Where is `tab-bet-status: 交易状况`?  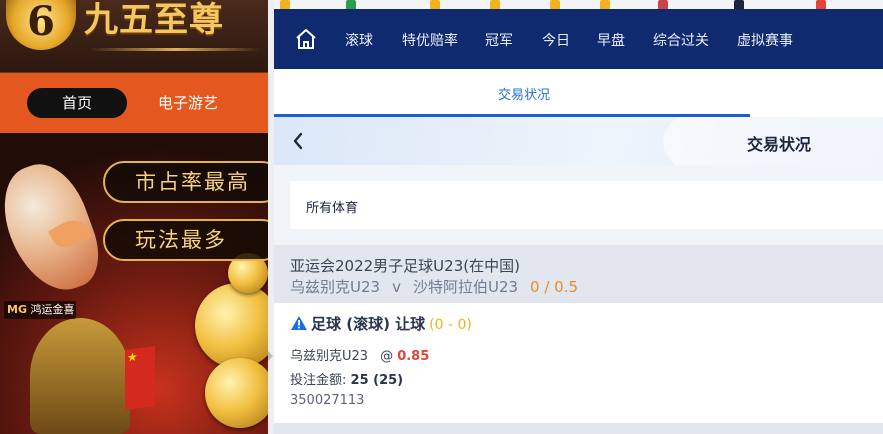 tab-bet-status: 交易状况 is located at coordinates (524, 93).